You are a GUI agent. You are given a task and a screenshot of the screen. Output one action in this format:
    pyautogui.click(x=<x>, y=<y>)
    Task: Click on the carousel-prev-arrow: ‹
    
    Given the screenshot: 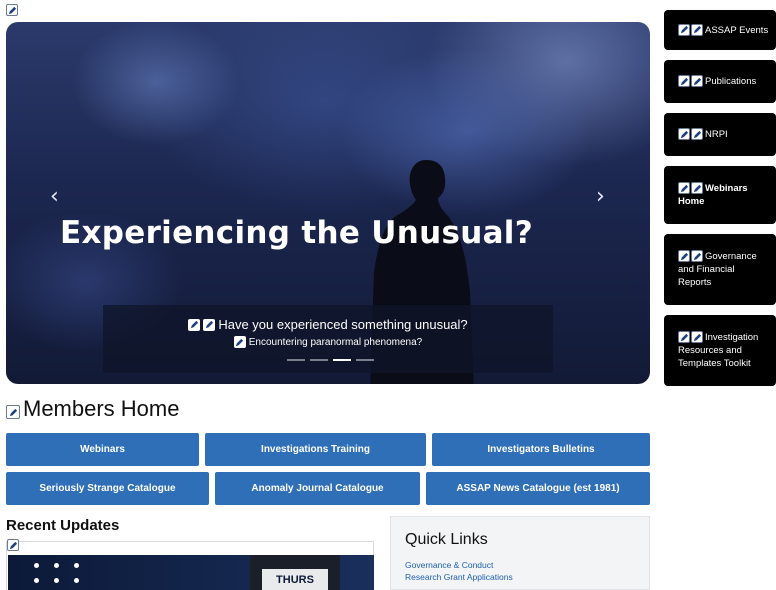 What is the action you would take?
    pyautogui.click(x=54, y=196)
    